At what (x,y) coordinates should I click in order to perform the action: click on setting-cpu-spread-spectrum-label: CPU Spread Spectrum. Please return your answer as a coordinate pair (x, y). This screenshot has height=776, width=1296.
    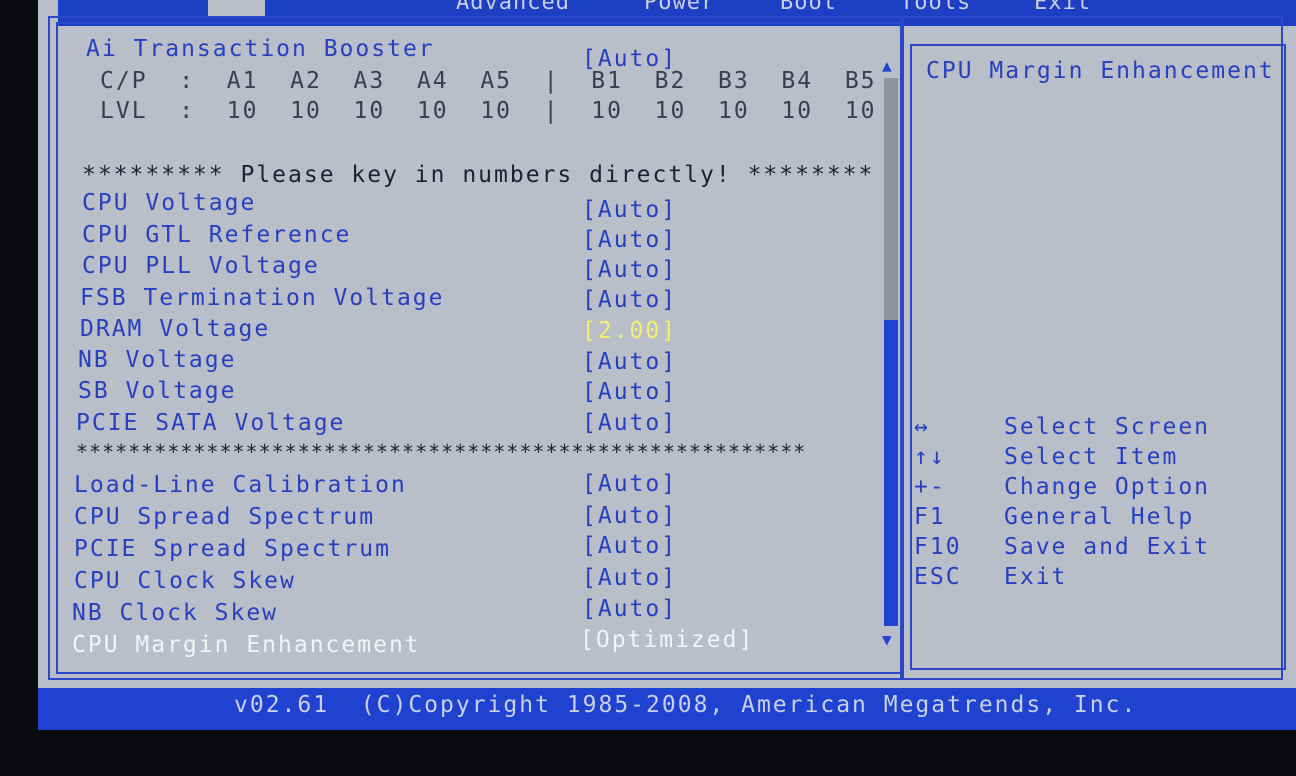
    Looking at the image, I should click on (224, 517).